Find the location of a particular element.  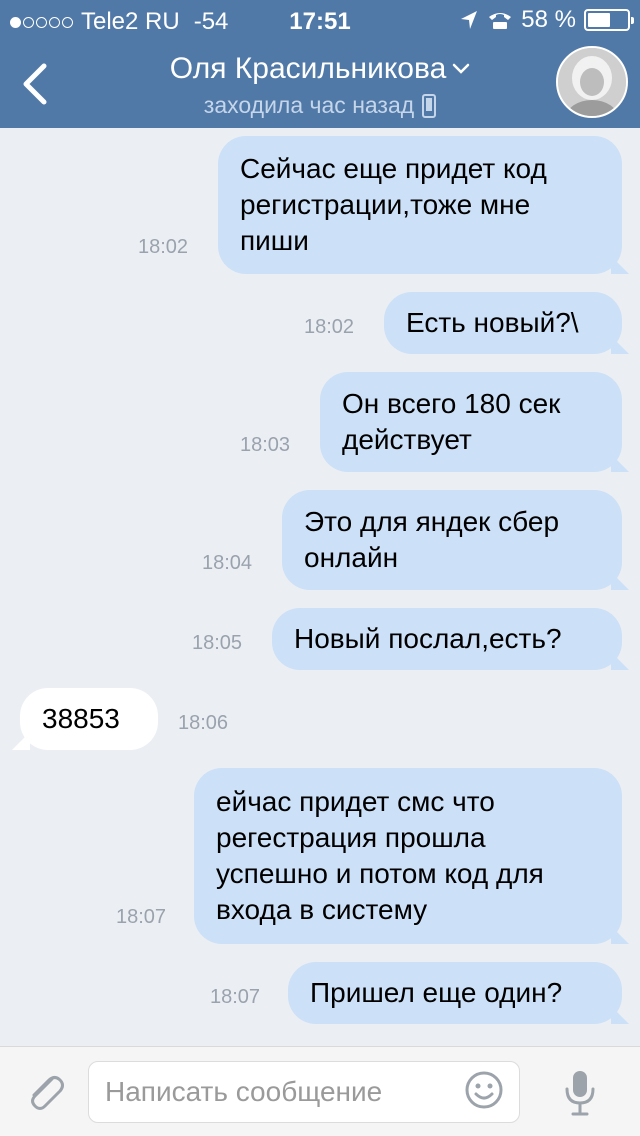

message-bubble: Пришел еще один? is located at coordinates (455, 993).